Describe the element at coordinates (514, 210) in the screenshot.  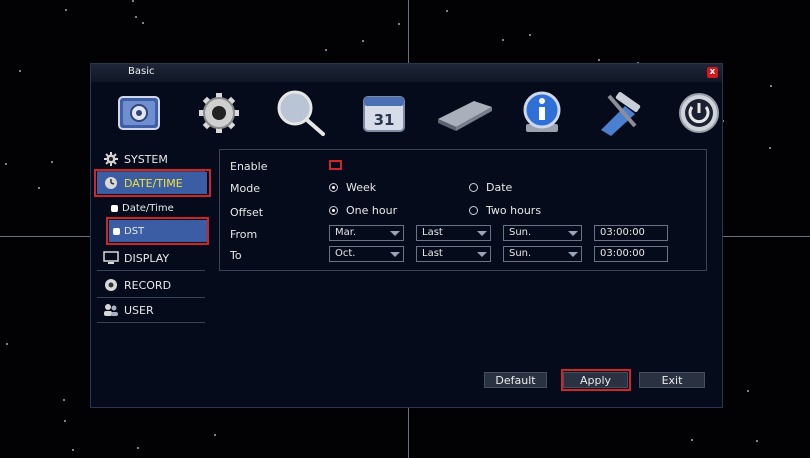
I see `offset-two-hours-label: Two hours` at that location.